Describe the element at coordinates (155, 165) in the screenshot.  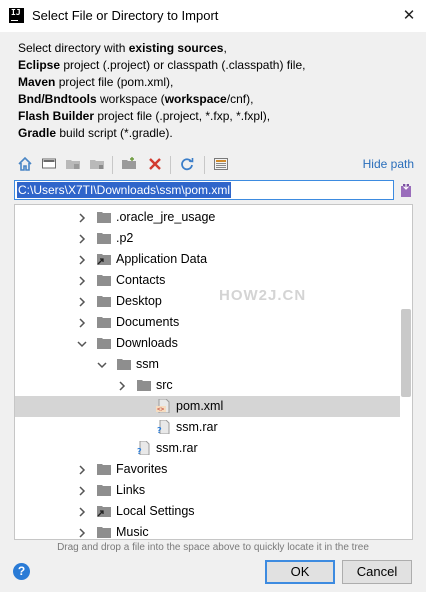
I see `delete-icon` at that location.